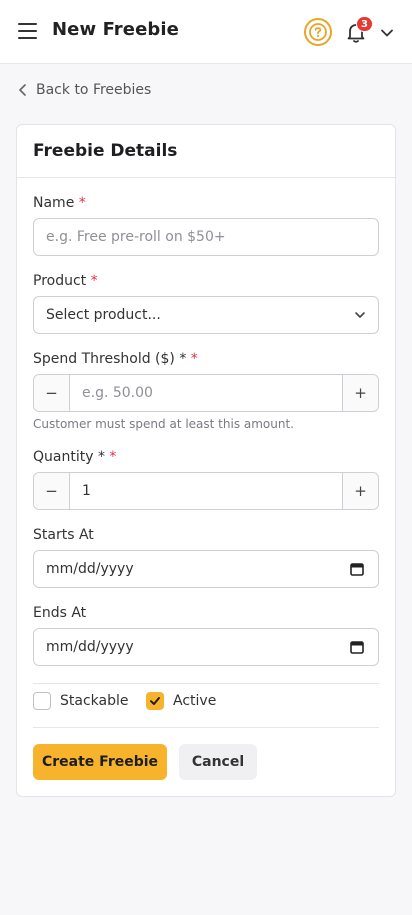 The image size is (412, 915). Describe the element at coordinates (387, 32) in the screenshot. I see `account-chevron-down-icon` at that location.